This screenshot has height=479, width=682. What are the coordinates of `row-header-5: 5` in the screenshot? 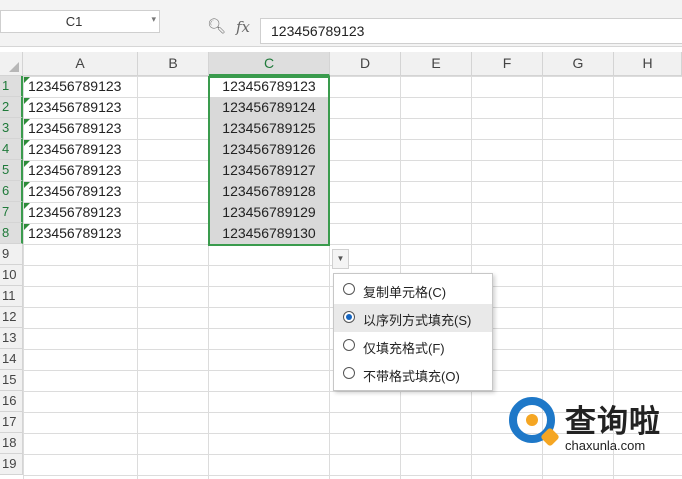 It's located at (11, 170).